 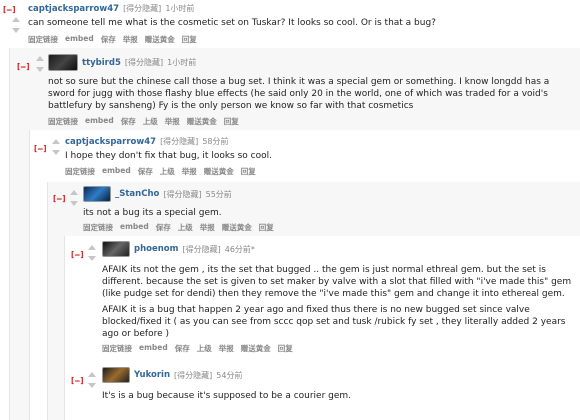 I want to click on comment-tagline: _StanCho [得分隐藏] 55分前, so click(x=157, y=194).